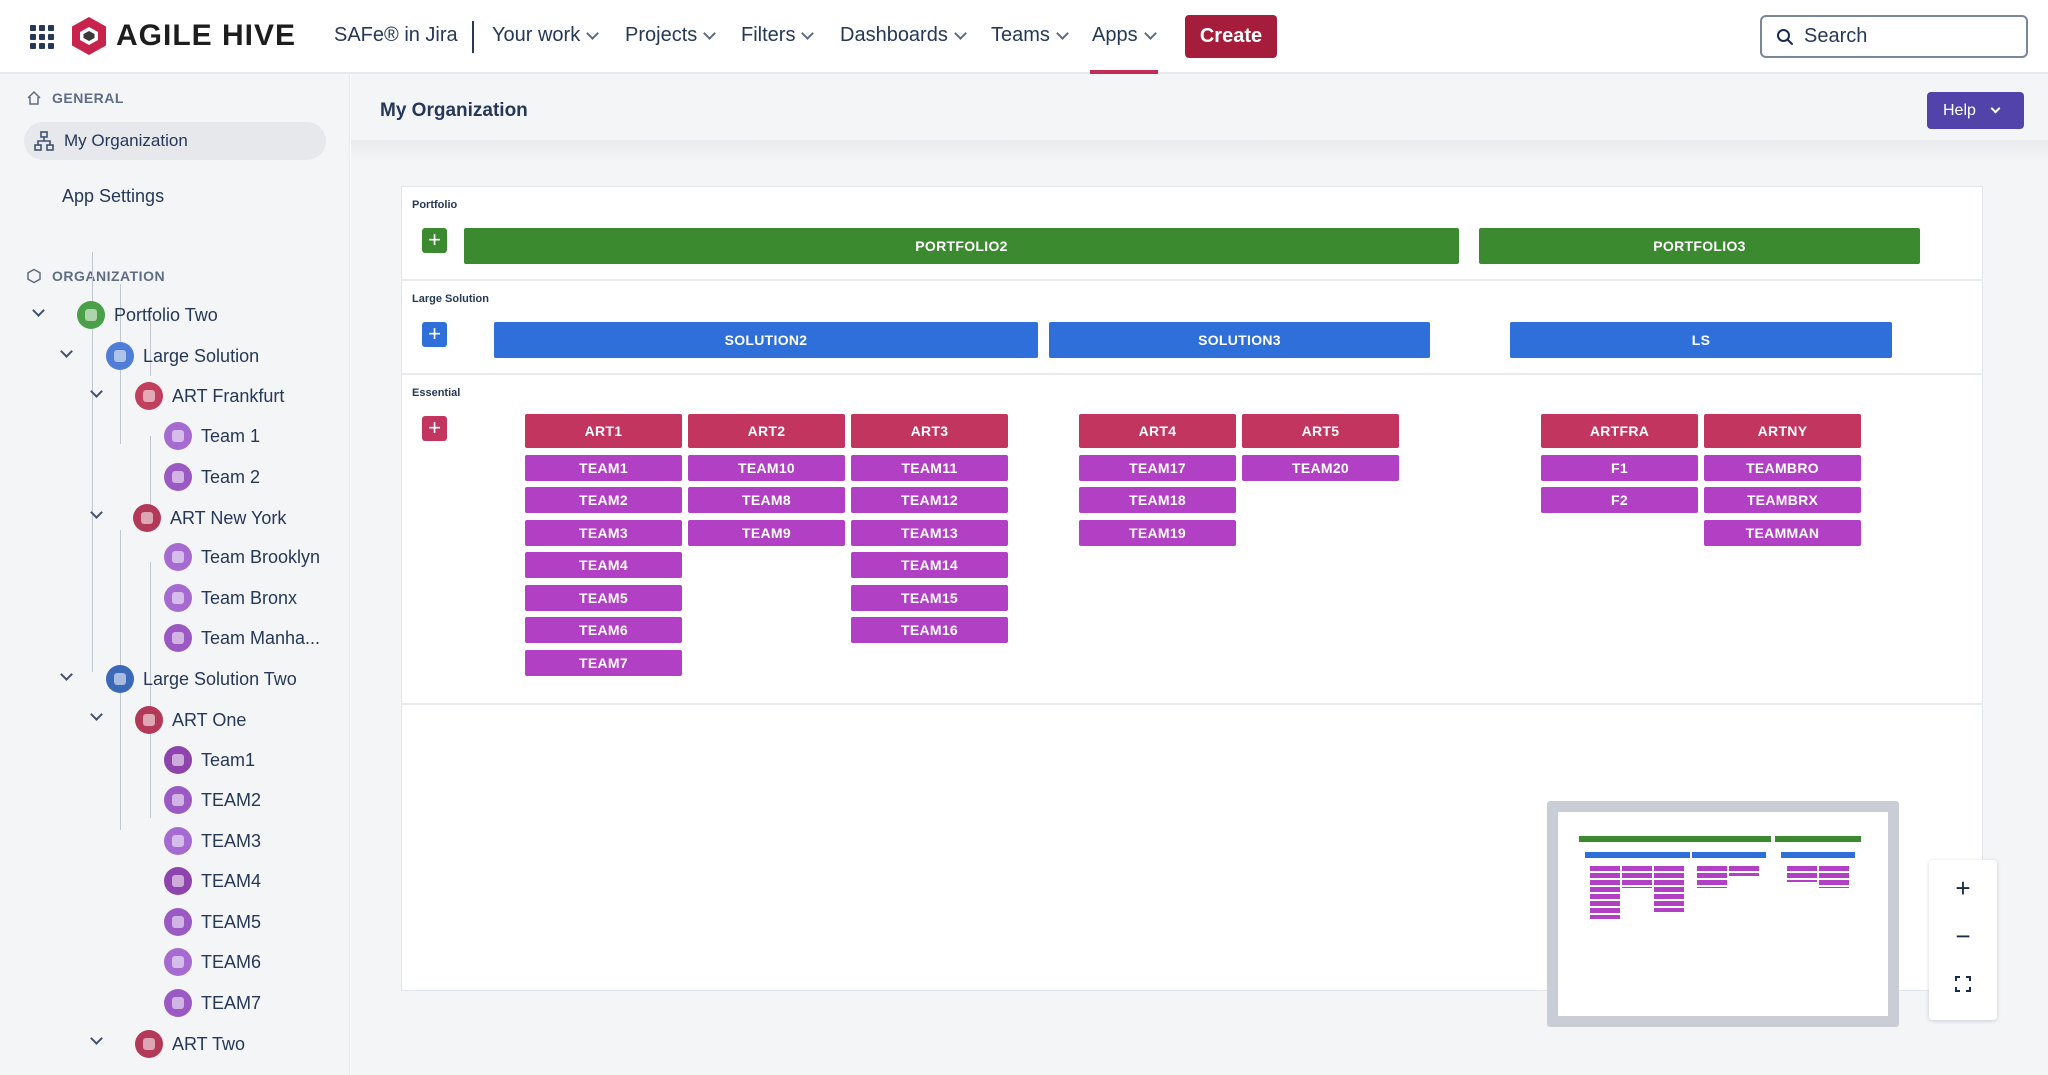 Image resolution: width=2048 pixels, height=1075 pixels. Describe the element at coordinates (1963, 936) in the screenshot. I see `zoom-out-button: −` at that location.